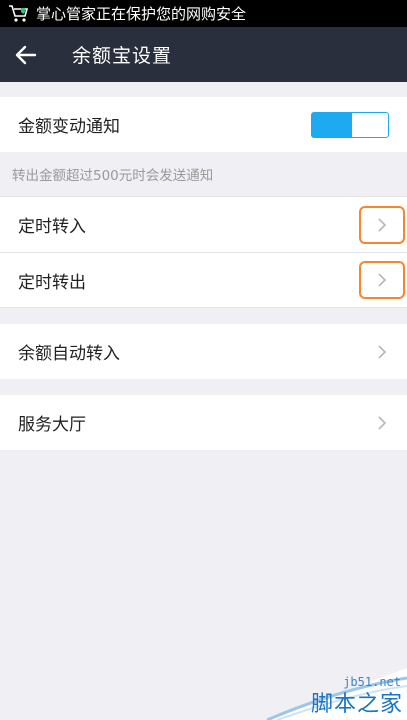 The height and width of the screenshot is (720, 407). Describe the element at coordinates (52, 282) in the screenshot. I see `scheduled-transfer-out-label: 定时转出` at that location.